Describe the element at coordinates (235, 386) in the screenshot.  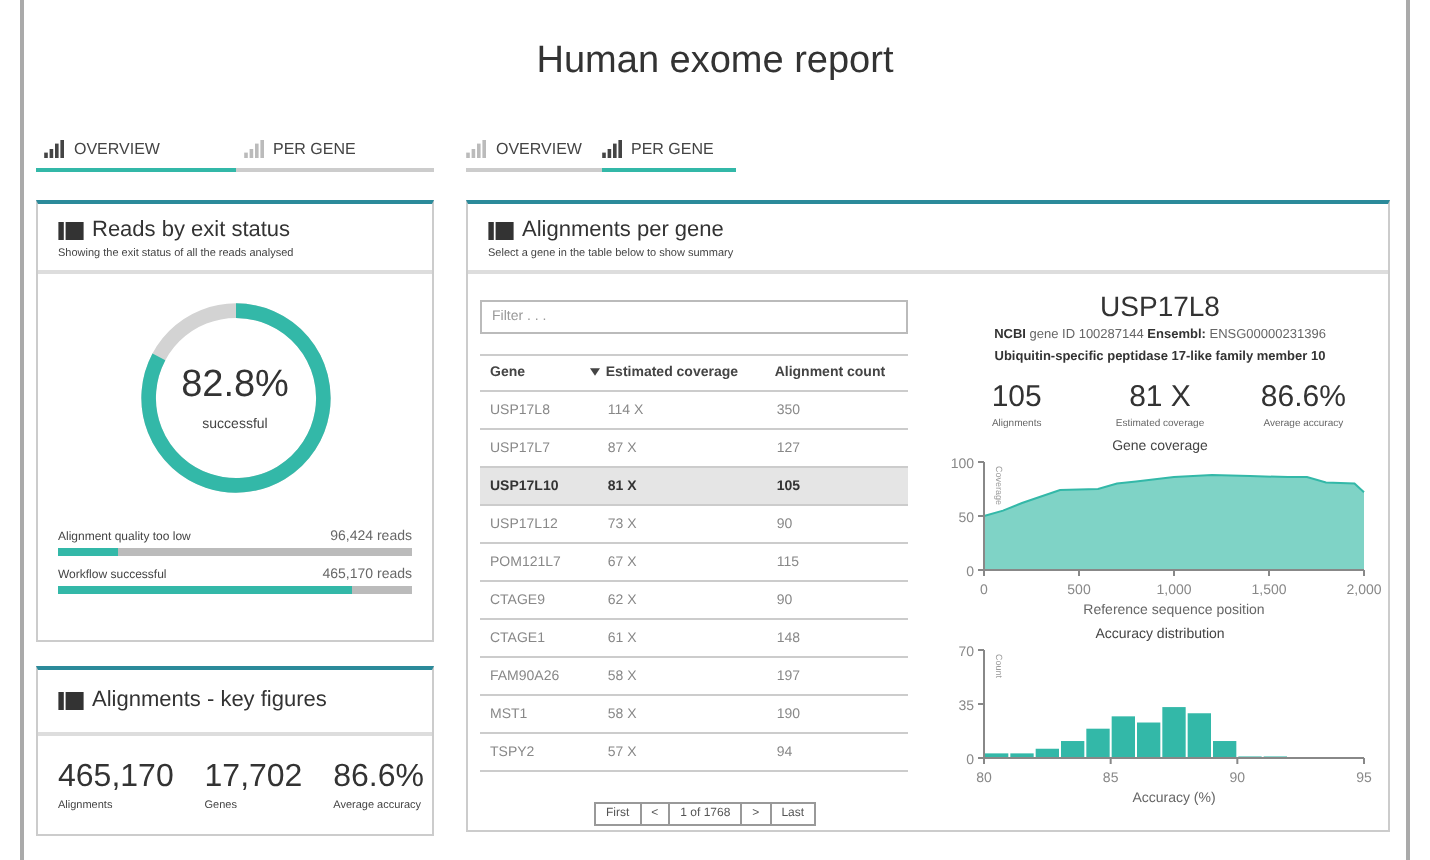
I see `donut-value: 82.8%` at that location.